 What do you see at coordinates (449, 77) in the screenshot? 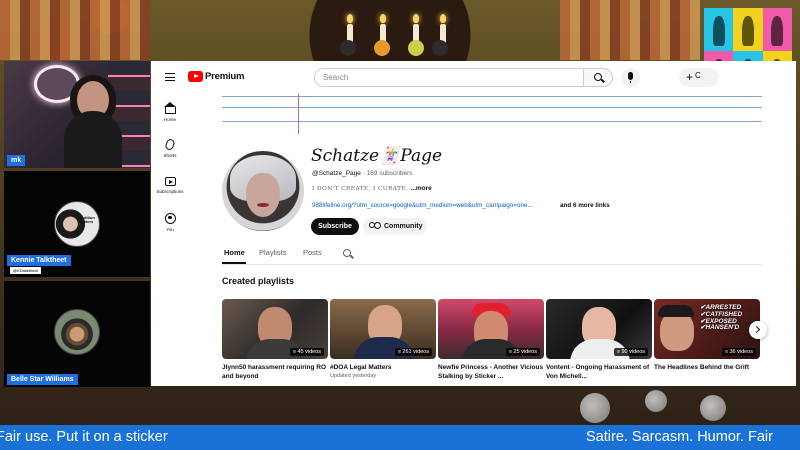
I see `search-input` at bounding box center [449, 77].